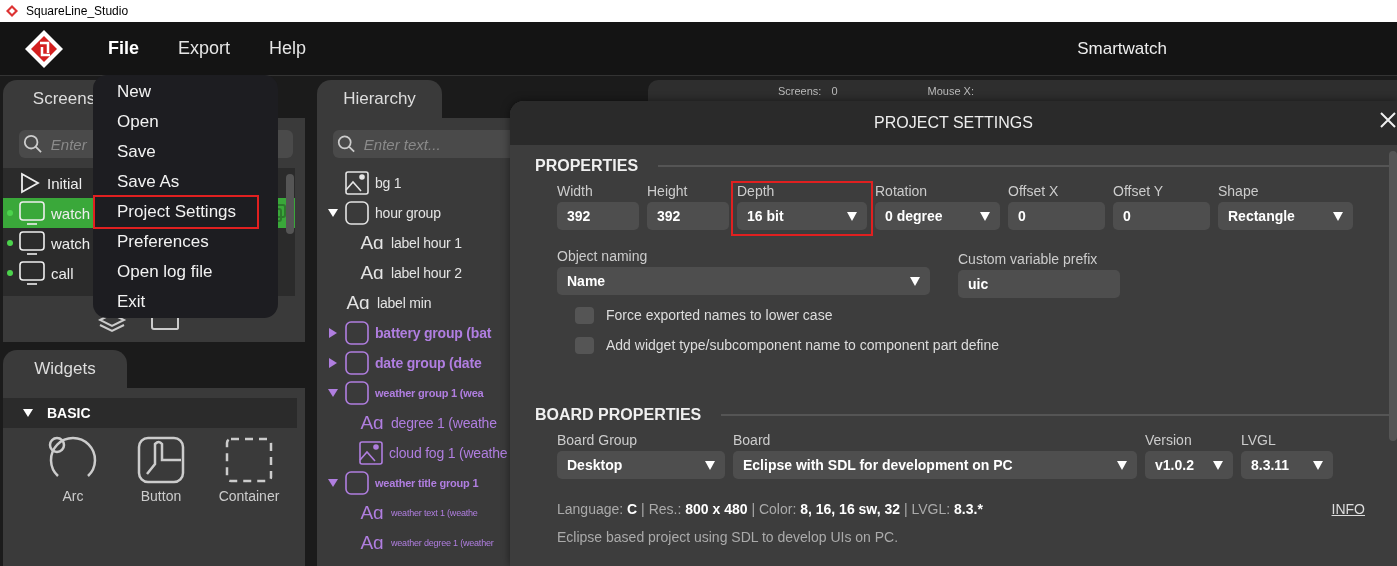 The width and height of the screenshot is (1397, 566). I want to click on field-label: Custom variable prefix, so click(1028, 259).